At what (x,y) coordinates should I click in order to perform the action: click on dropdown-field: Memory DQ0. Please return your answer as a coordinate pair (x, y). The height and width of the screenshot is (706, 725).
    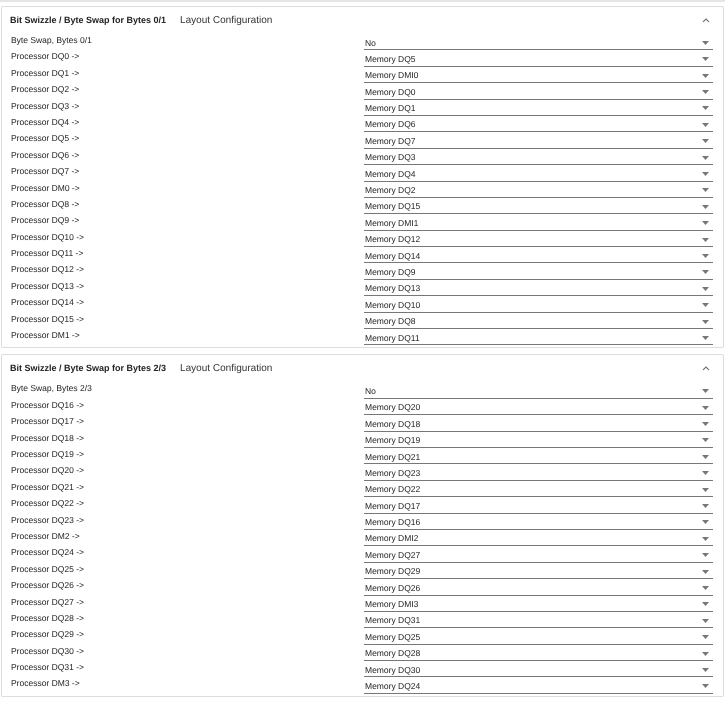
    Looking at the image, I should click on (538, 93).